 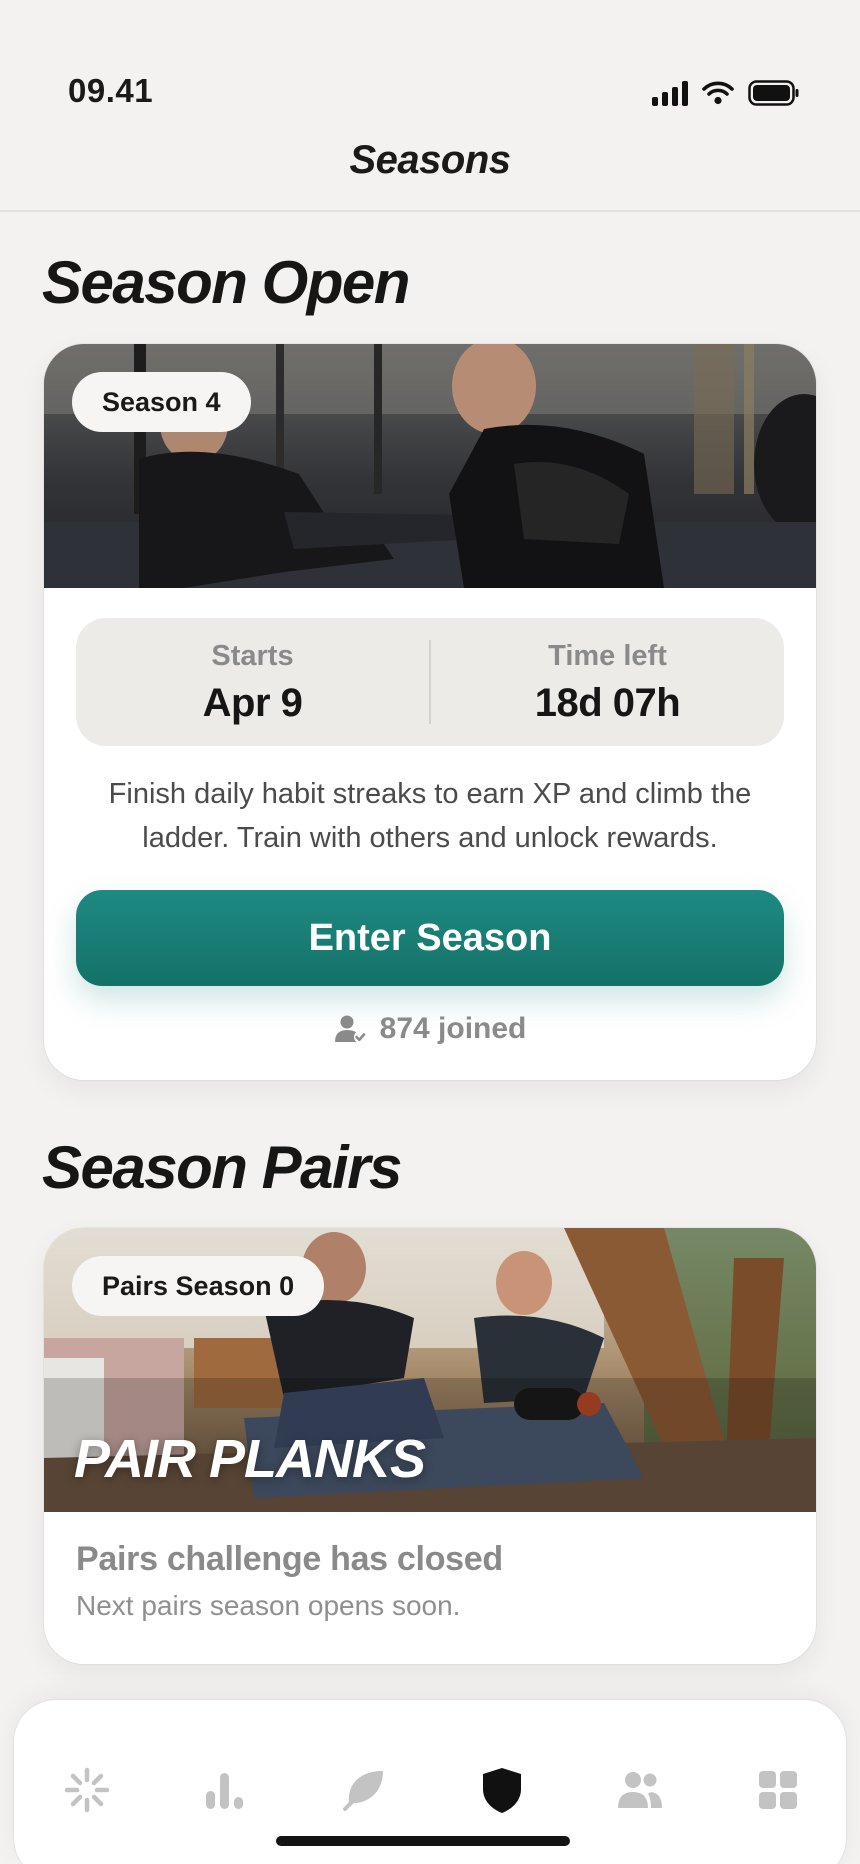 What do you see at coordinates (430, 160) in the screenshot?
I see `page-title: Seasons` at bounding box center [430, 160].